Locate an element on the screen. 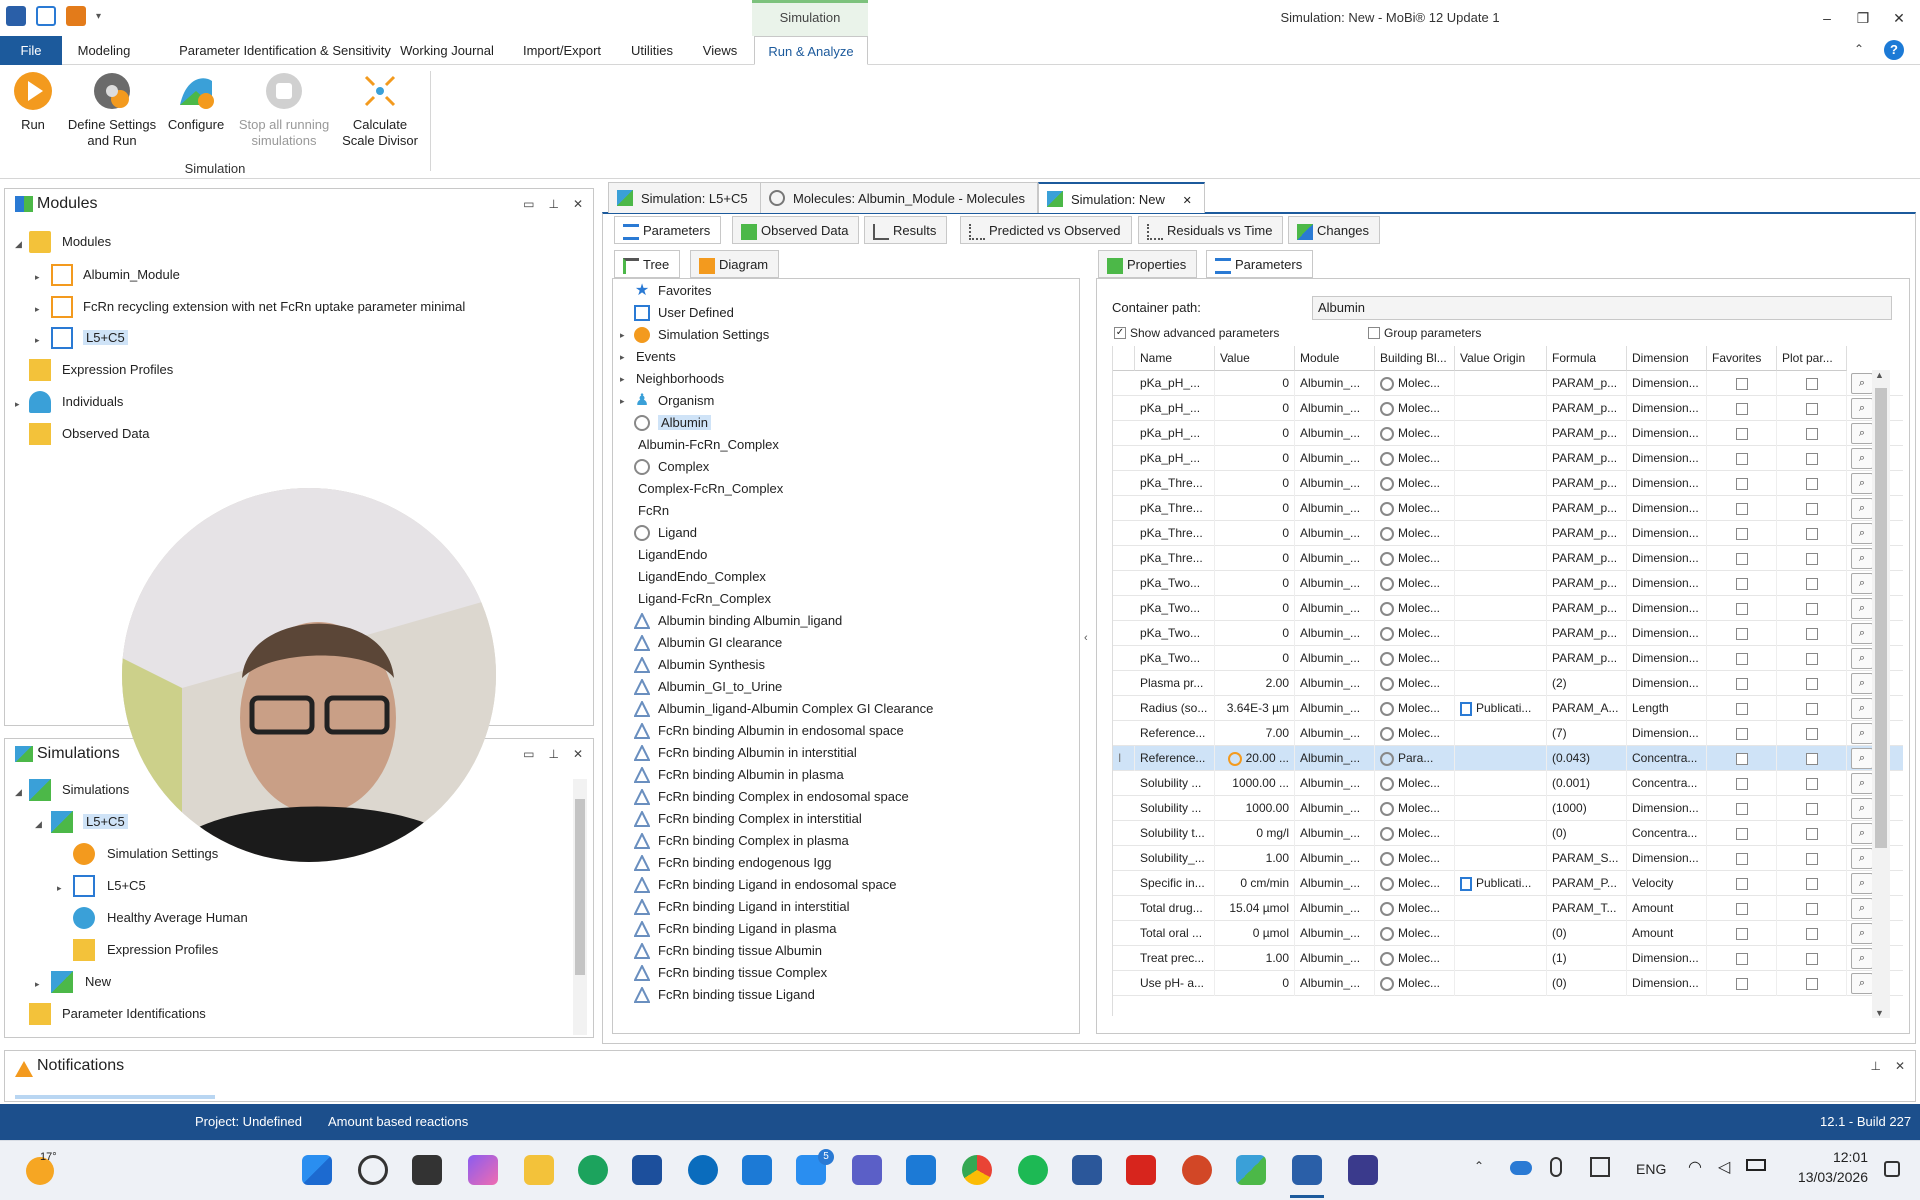  tree-node-reaction: FcRn binding Albumin in interstitial is located at coordinates (757, 753).